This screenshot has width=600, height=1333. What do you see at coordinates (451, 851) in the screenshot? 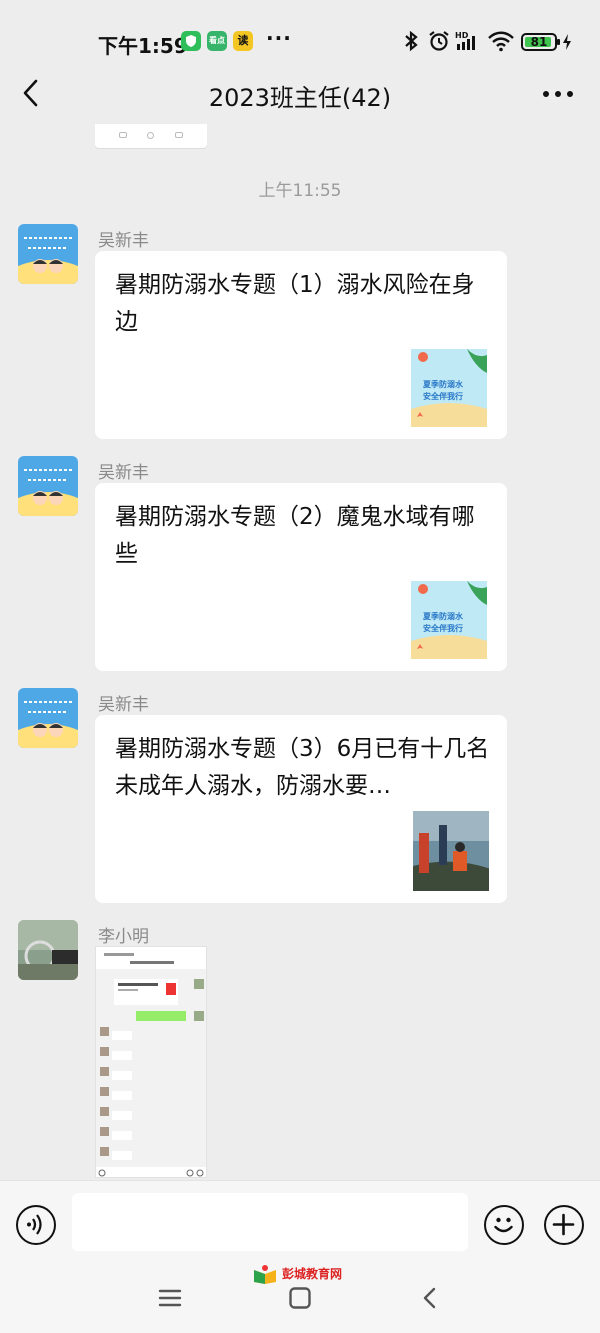
I see `article-thumbnail` at bounding box center [451, 851].